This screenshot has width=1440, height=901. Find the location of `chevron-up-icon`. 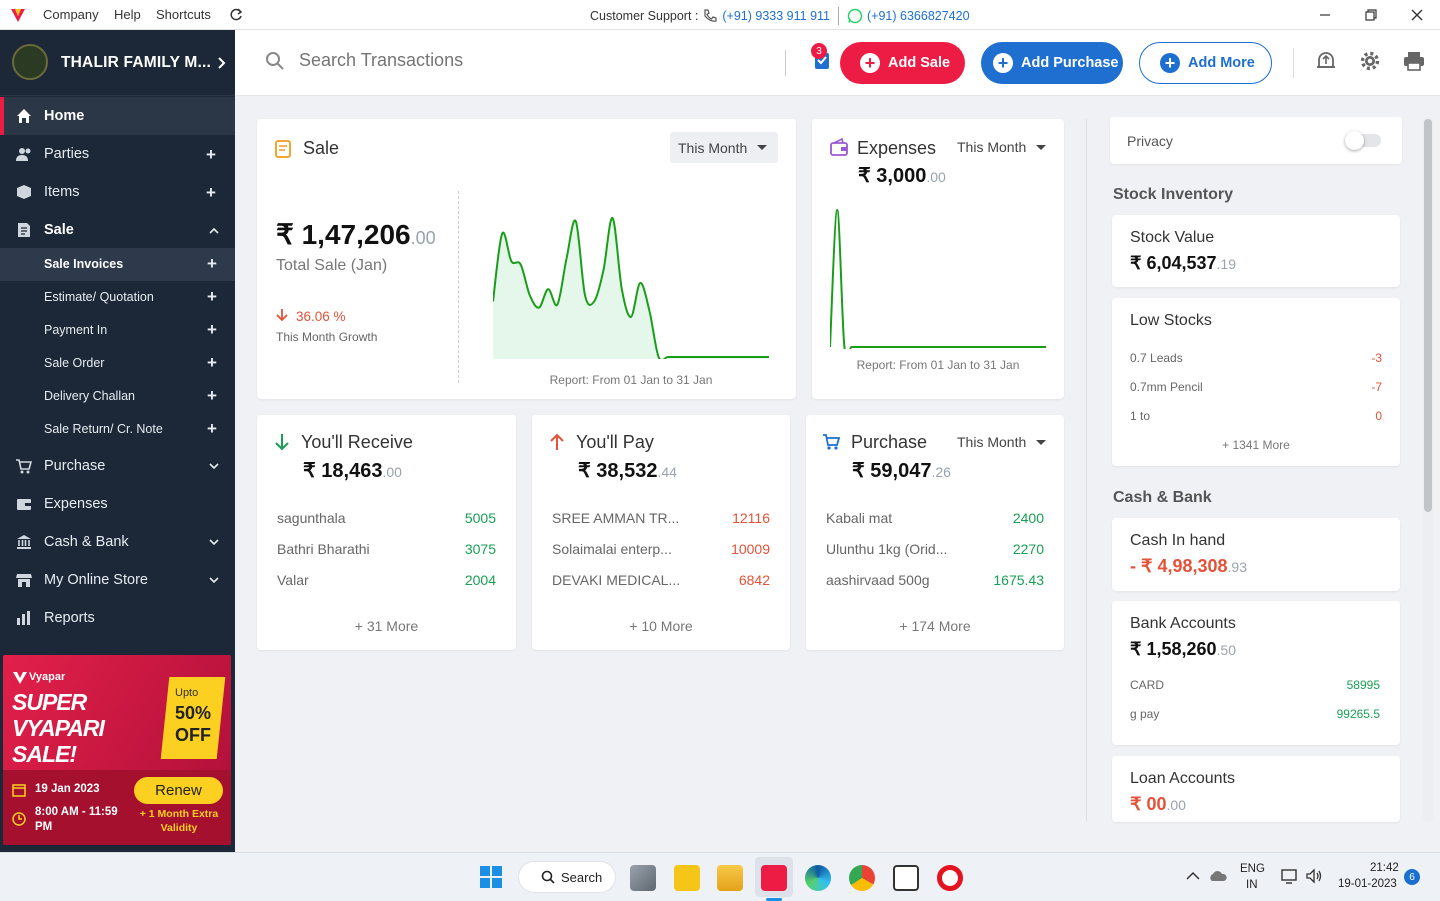

chevron-up-icon is located at coordinates (1193, 876).